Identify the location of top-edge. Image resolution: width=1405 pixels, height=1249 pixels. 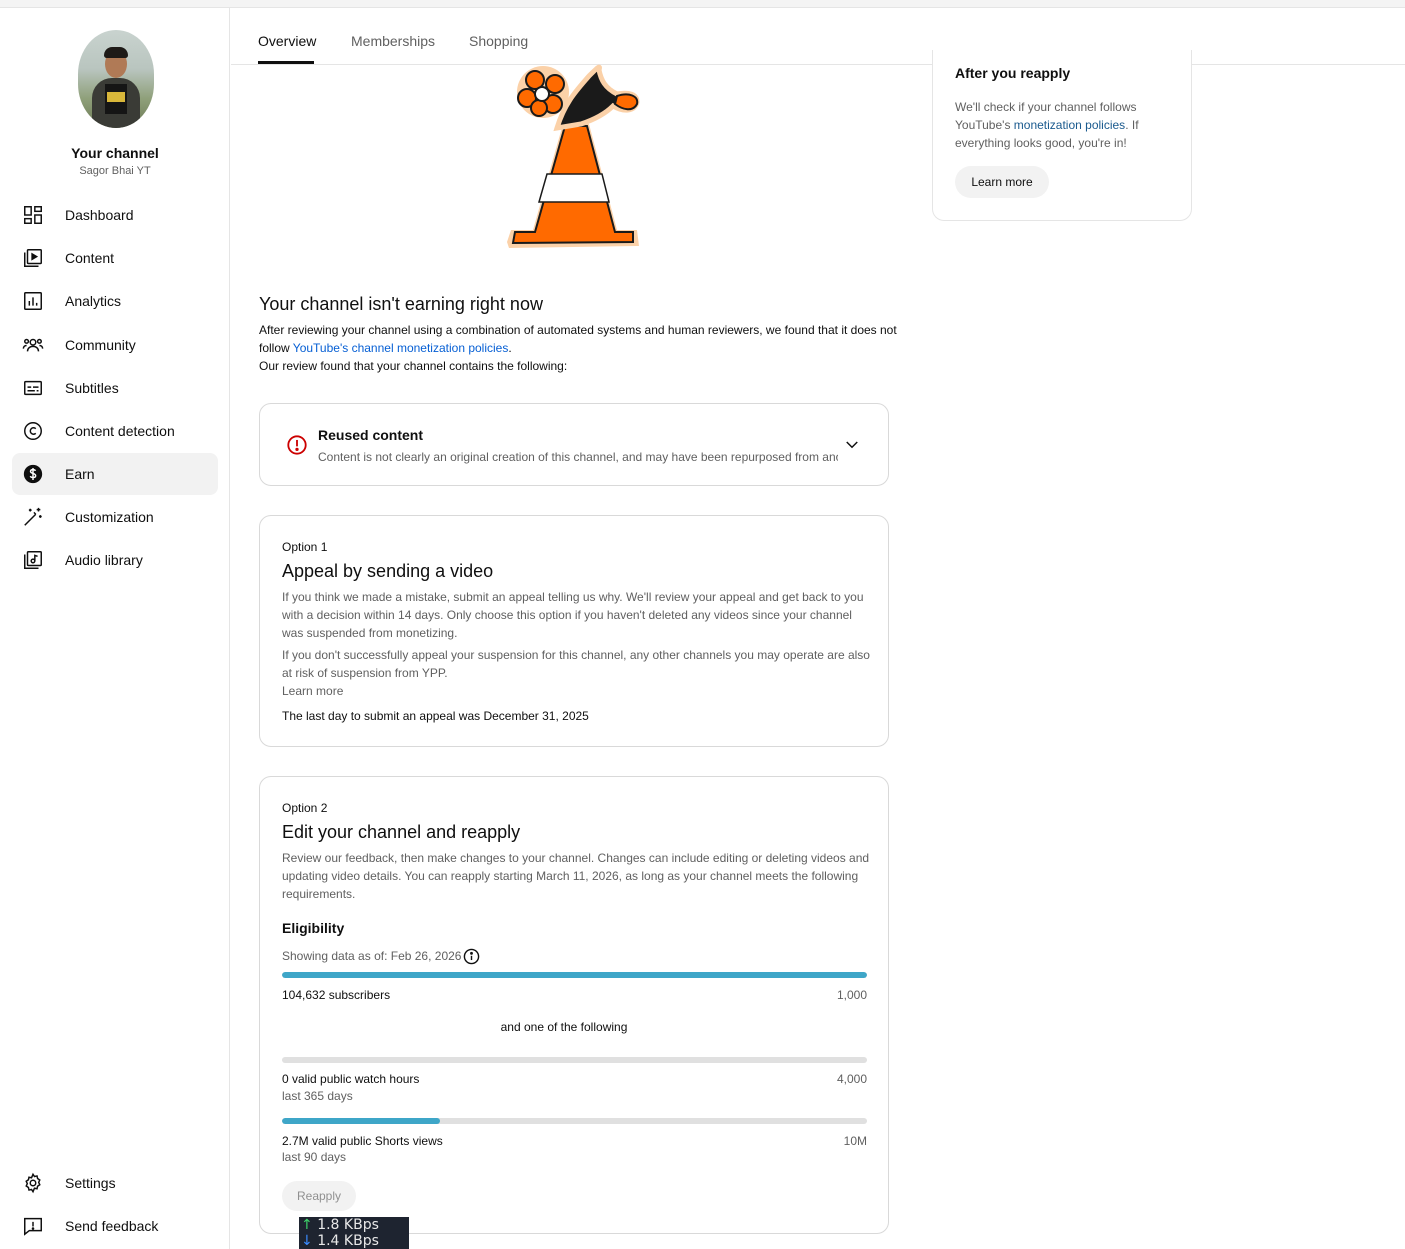
(702, 4).